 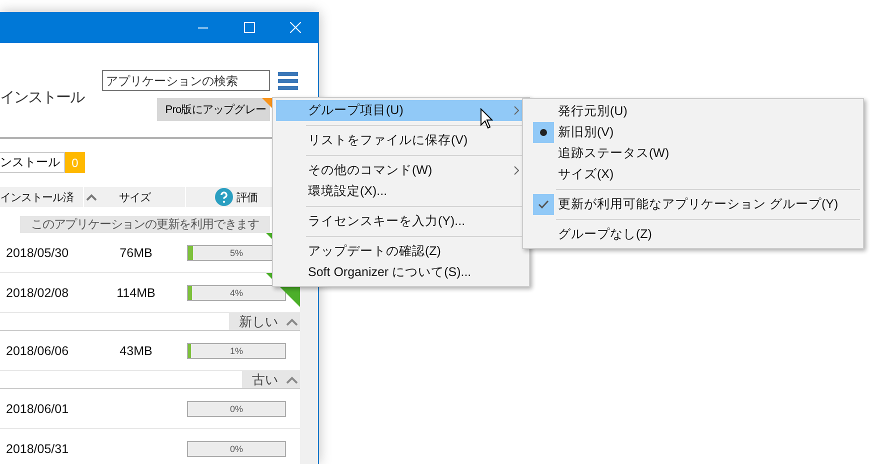 I want to click on search-field: アプリケーションの検索, so click(x=186, y=80).